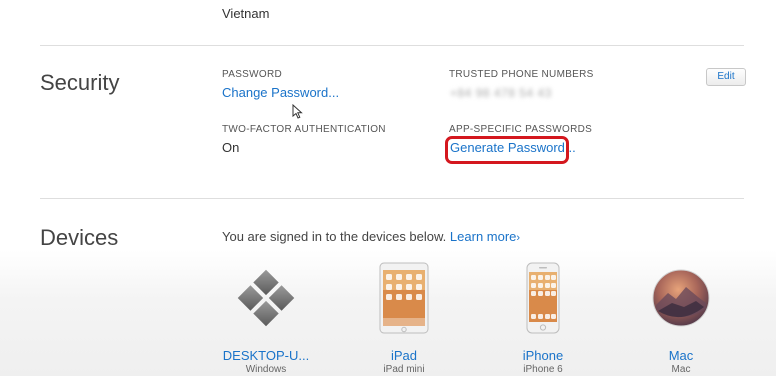  What do you see at coordinates (483, 236) in the screenshot?
I see `learn-more-link: Learn more` at bounding box center [483, 236].